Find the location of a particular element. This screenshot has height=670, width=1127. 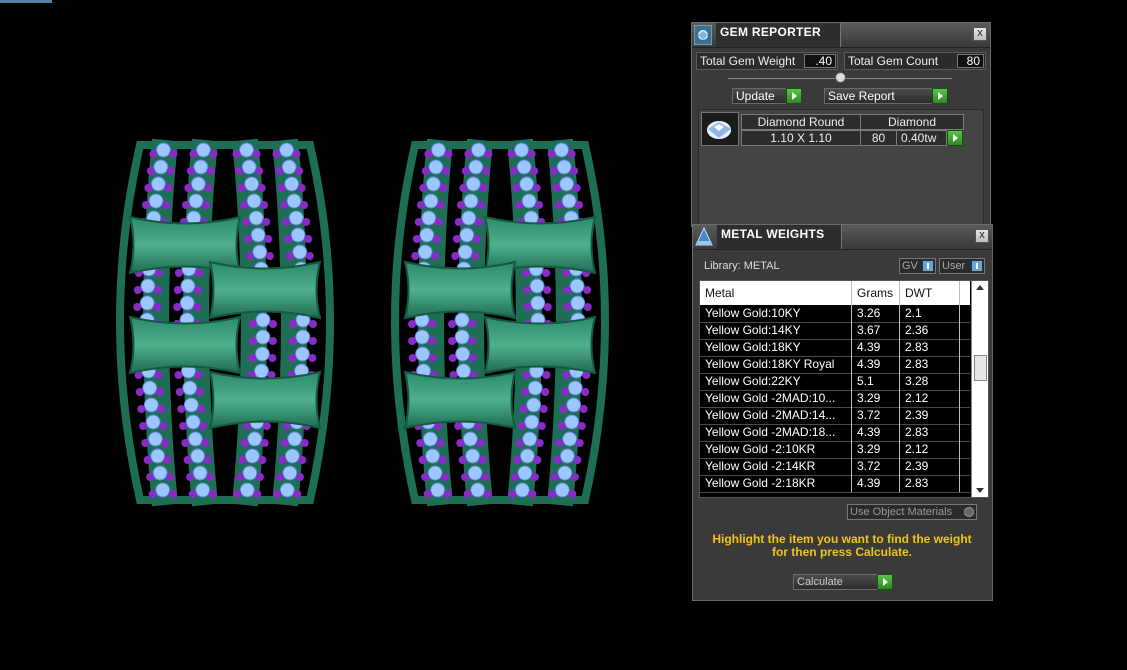

table-row: Yellow Gold -2:18KR 4.39 2.83 is located at coordinates (835, 484).